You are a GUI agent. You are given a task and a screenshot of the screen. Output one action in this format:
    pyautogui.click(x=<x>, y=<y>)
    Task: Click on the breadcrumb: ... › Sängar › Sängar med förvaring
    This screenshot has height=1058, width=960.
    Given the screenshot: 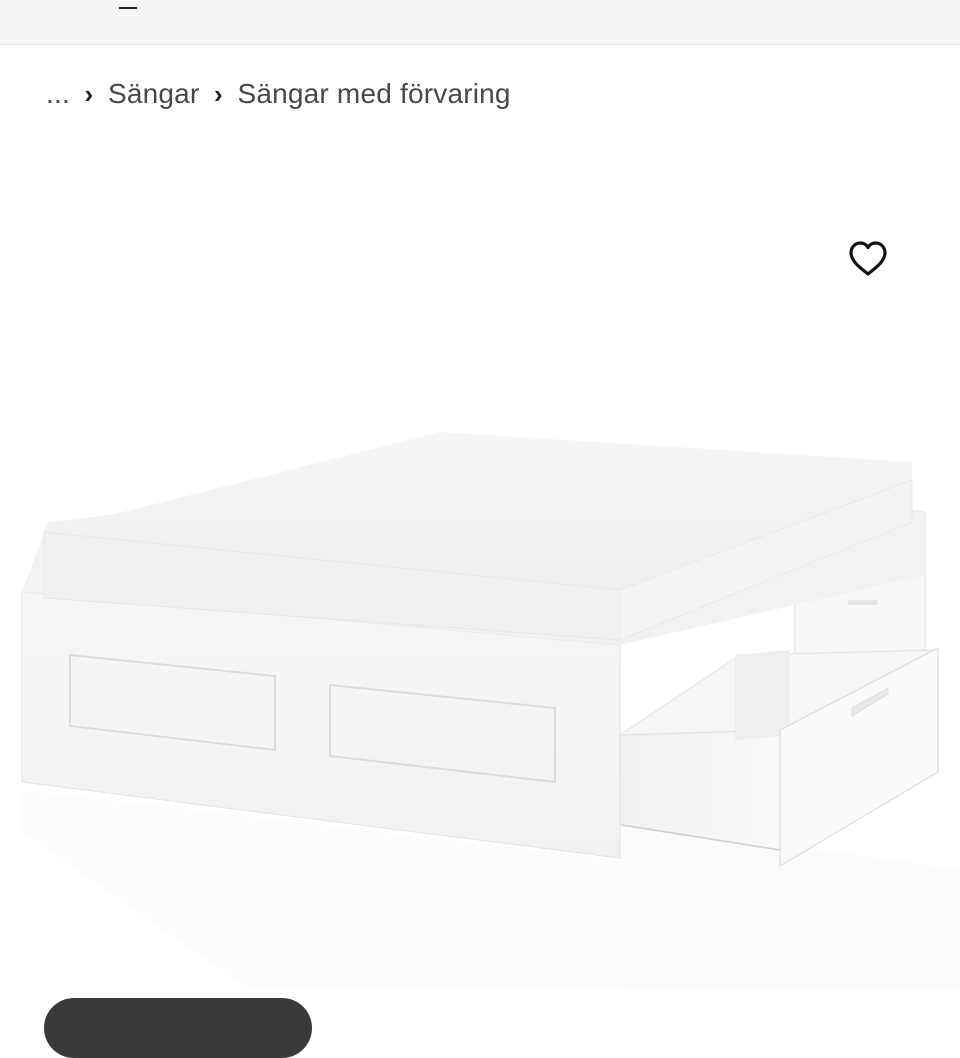 What is the action you would take?
    pyautogui.click(x=278, y=94)
    